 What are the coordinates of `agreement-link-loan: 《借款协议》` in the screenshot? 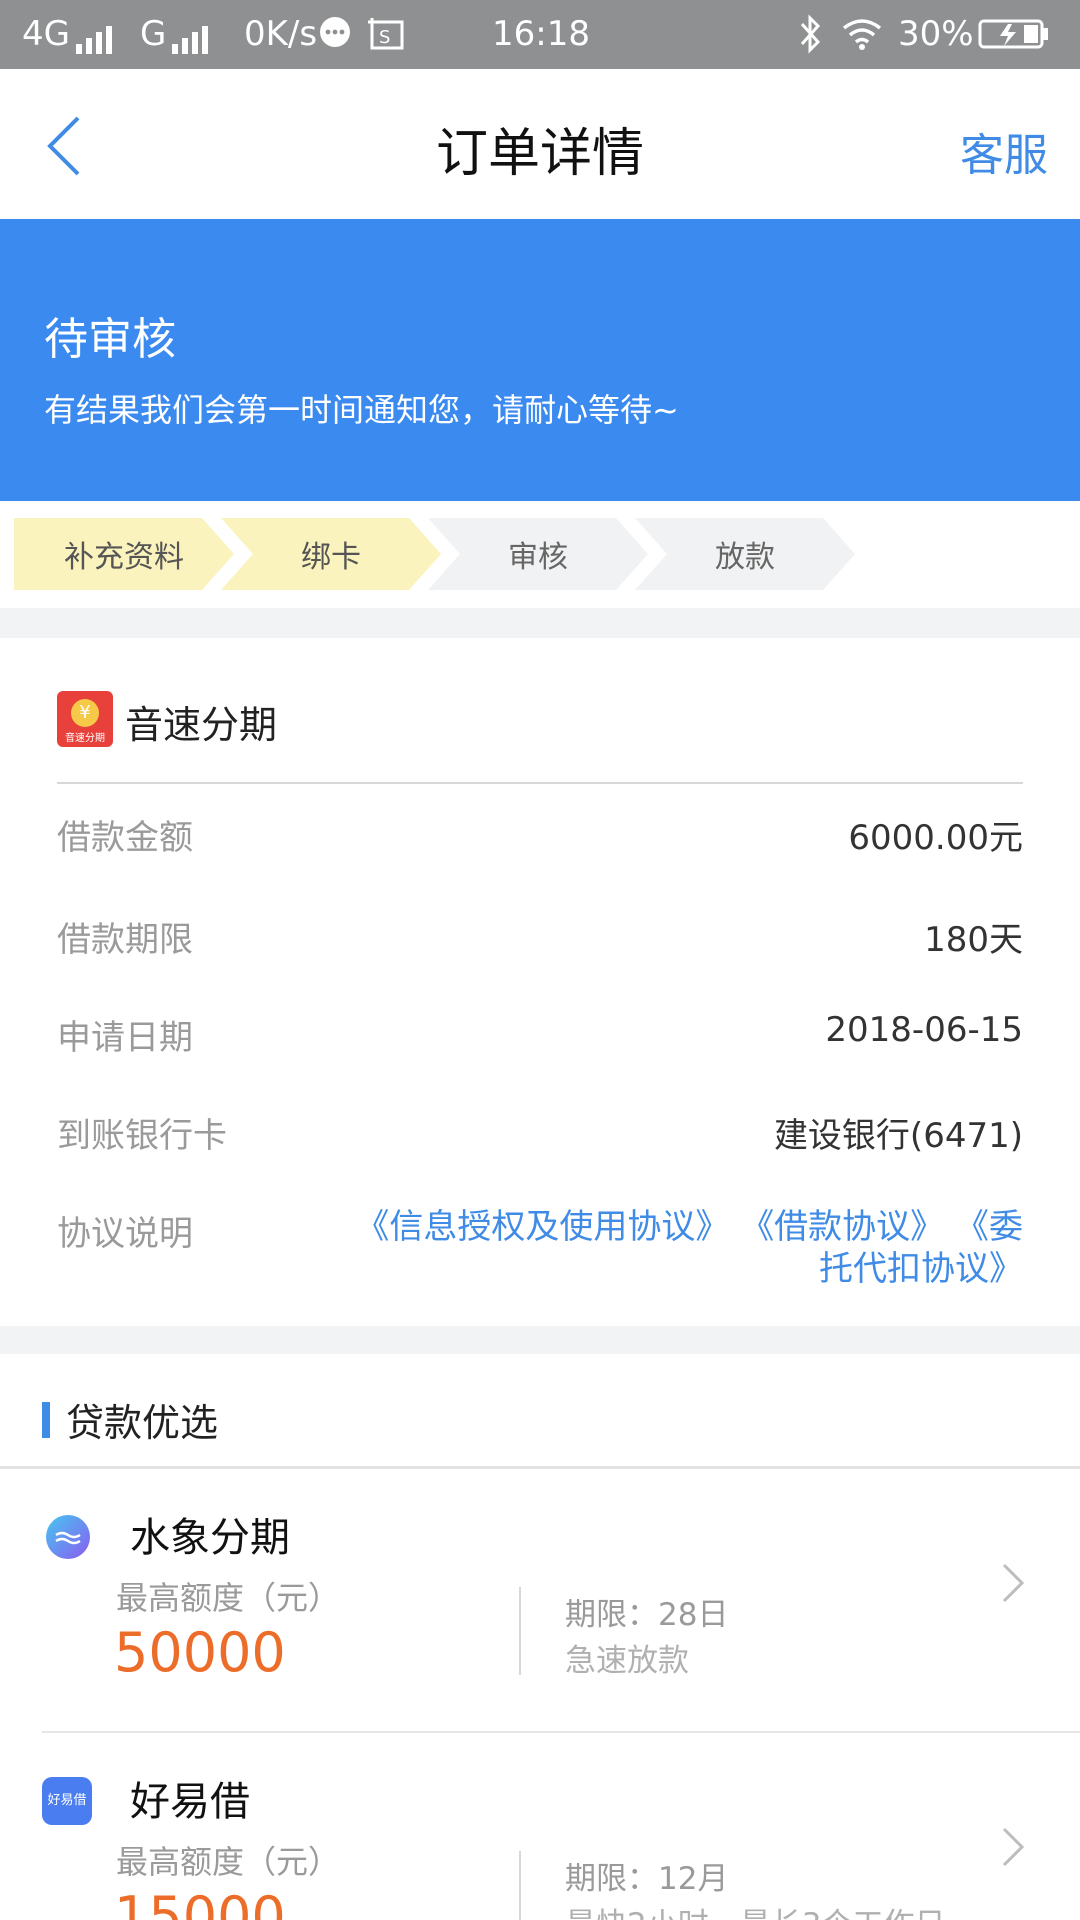 It's located at (842, 1227).